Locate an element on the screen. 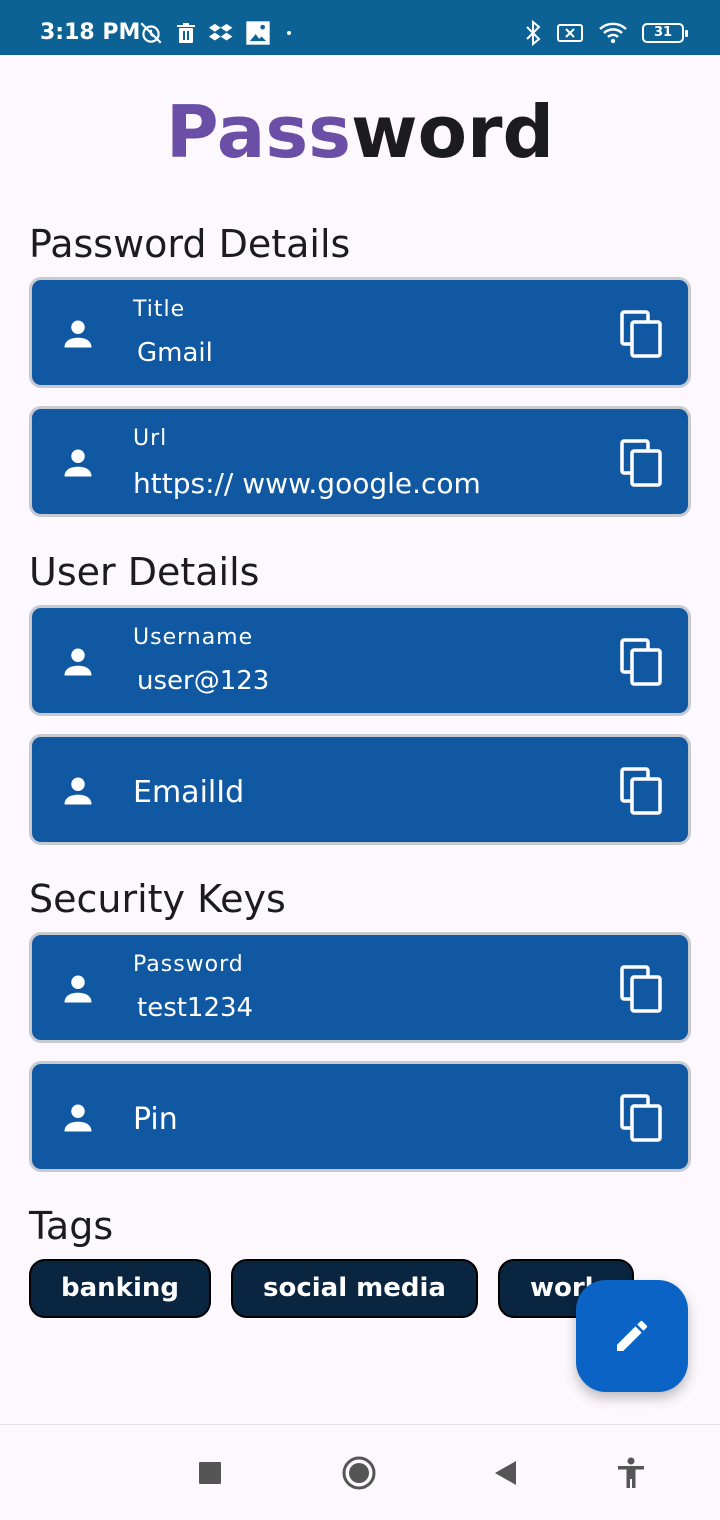 This screenshot has height=1520, width=720. bluetooth-icon is located at coordinates (533, 33).